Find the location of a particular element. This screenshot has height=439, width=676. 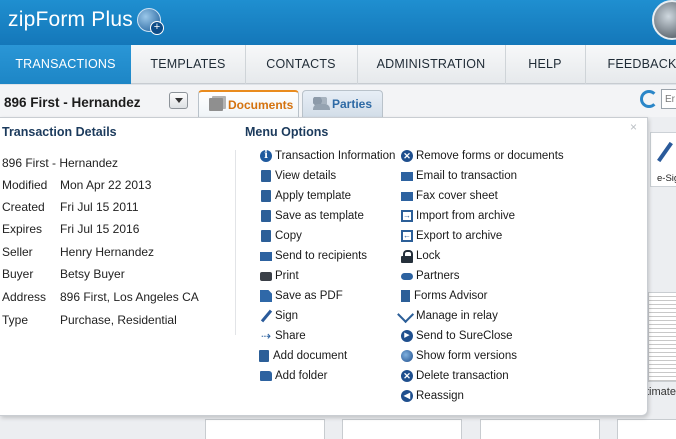

app-header: zipForm Plus is located at coordinates (338, 22).